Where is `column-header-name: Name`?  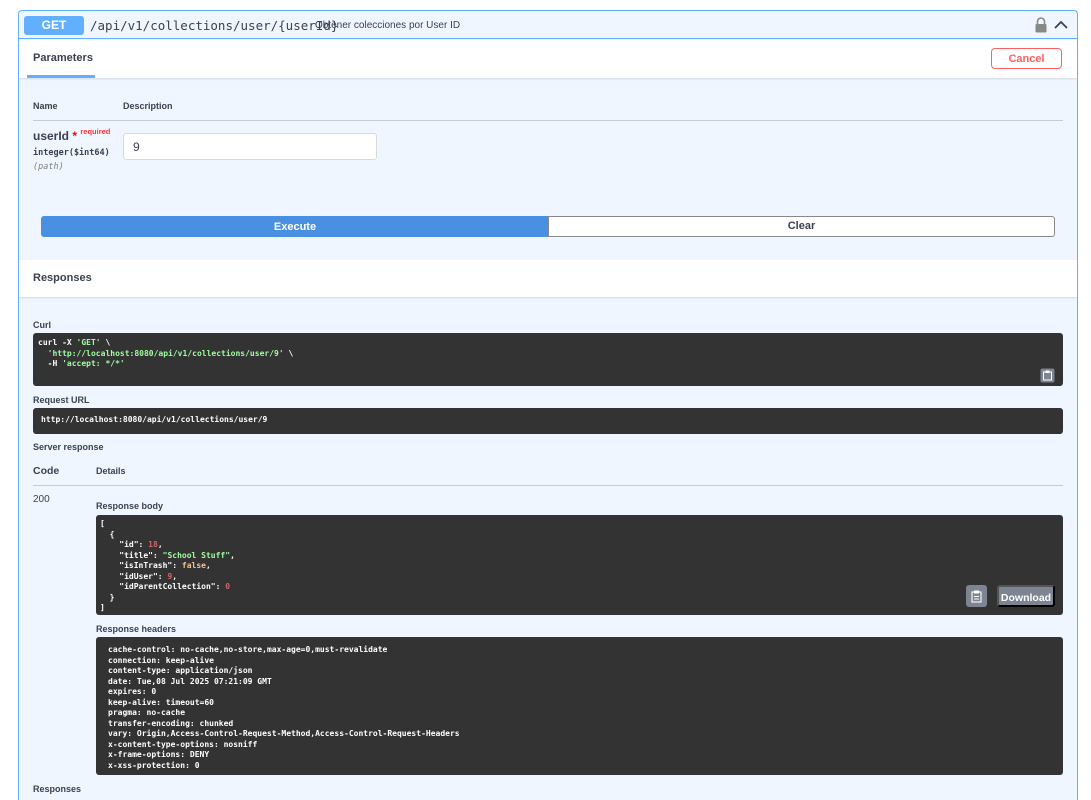 column-header-name: Name is located at coordinates (45, 106).